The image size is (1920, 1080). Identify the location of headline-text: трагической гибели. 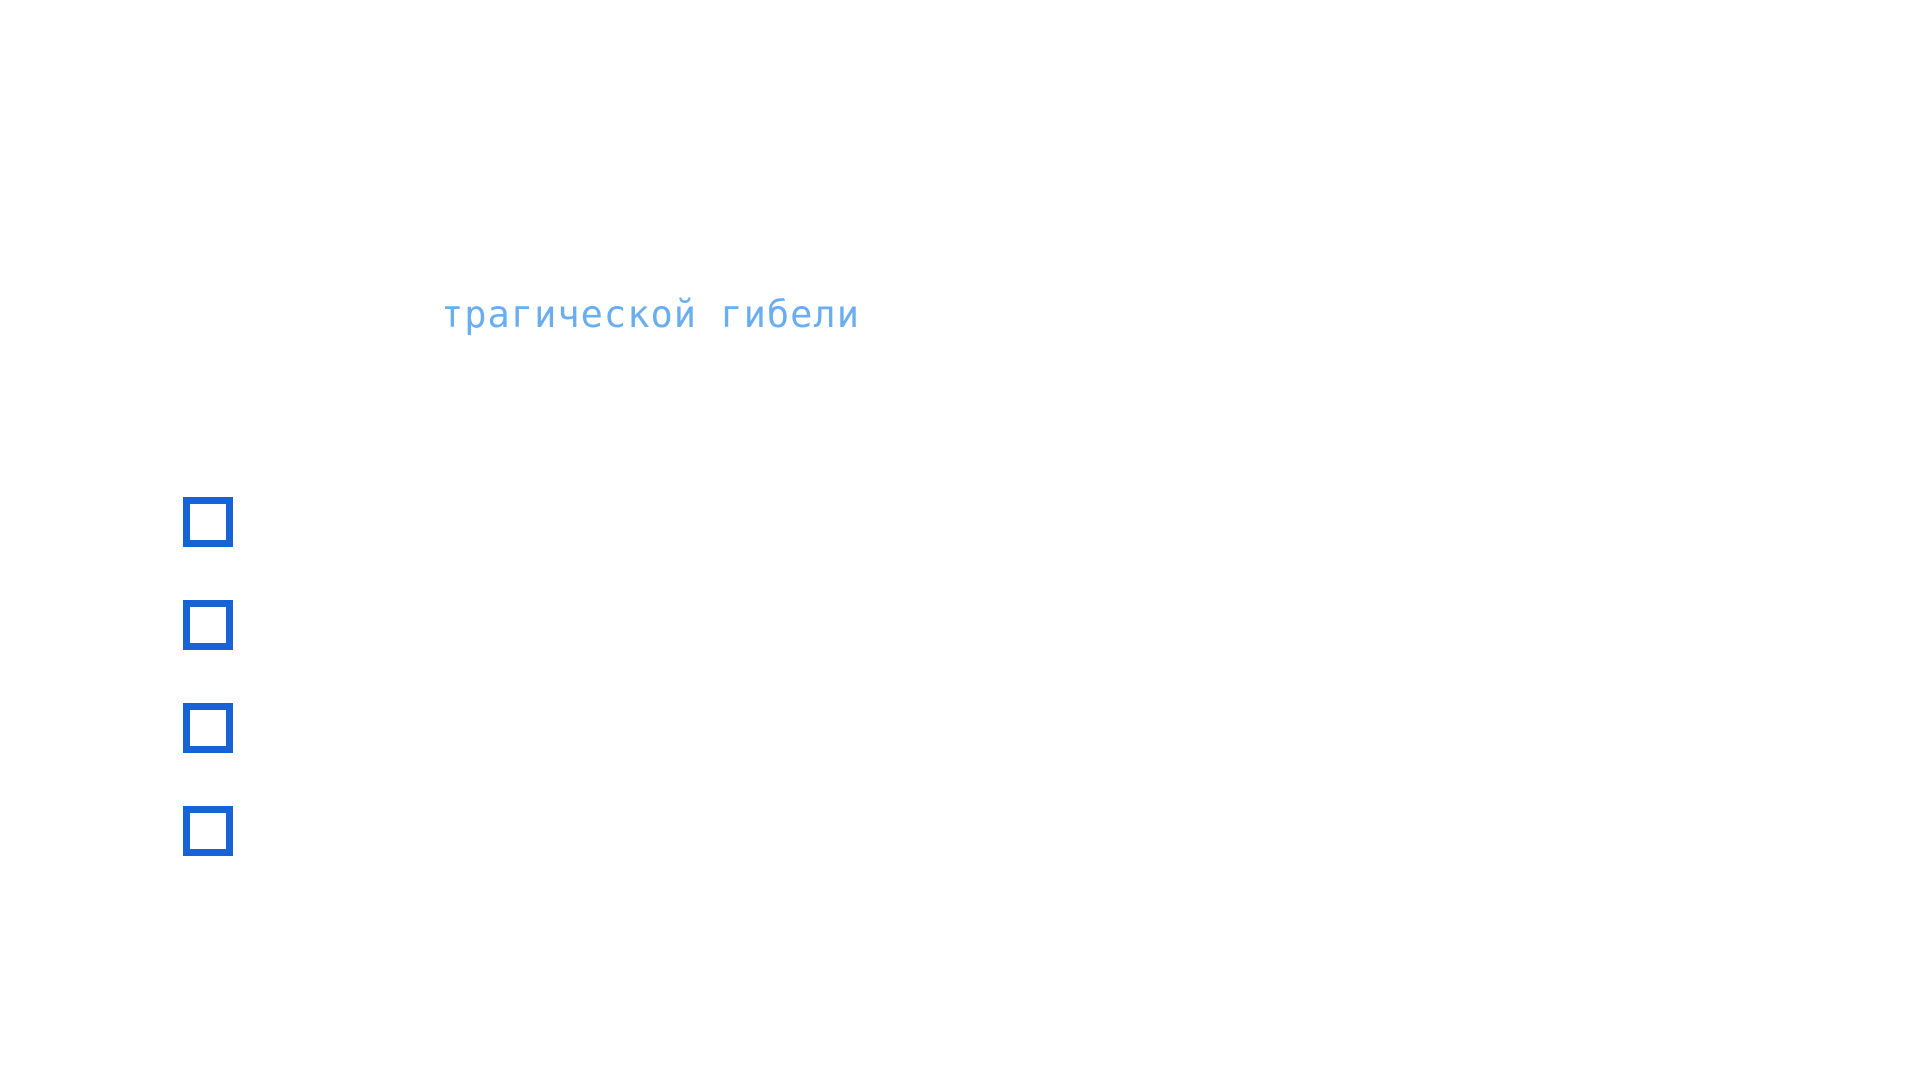
(650, 314).